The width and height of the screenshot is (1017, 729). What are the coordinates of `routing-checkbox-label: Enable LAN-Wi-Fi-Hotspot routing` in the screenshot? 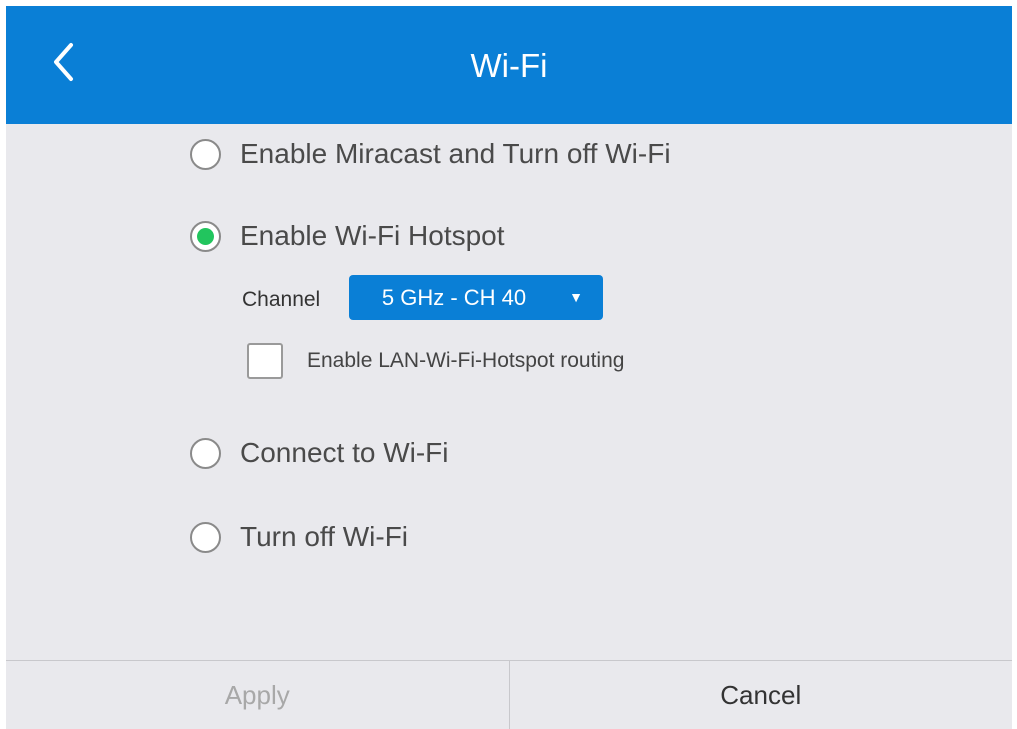 It's located at (466, 360).